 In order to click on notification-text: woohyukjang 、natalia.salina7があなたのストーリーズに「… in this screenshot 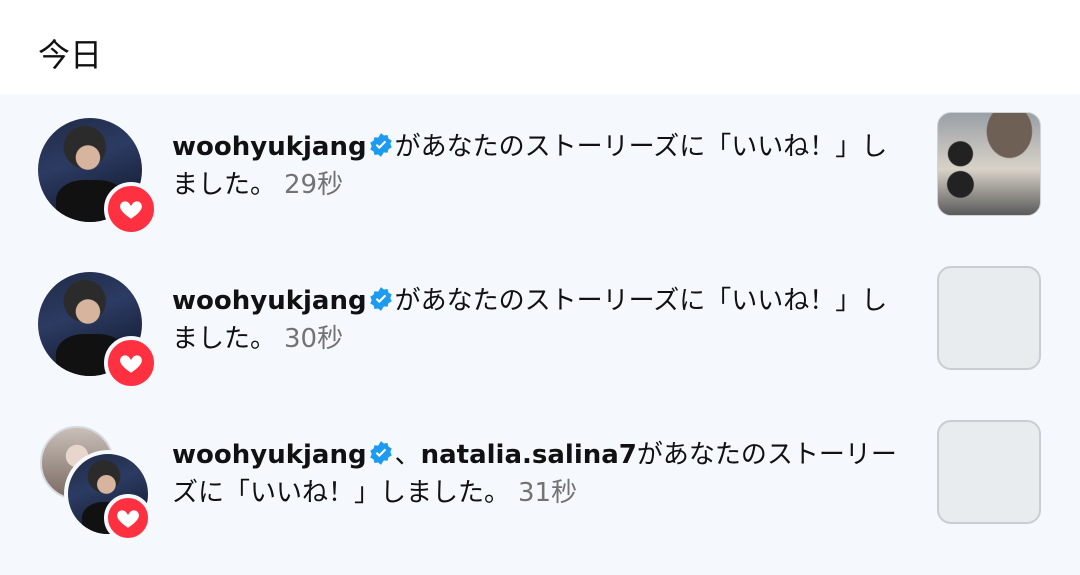, I will do `click(542, 474)`.